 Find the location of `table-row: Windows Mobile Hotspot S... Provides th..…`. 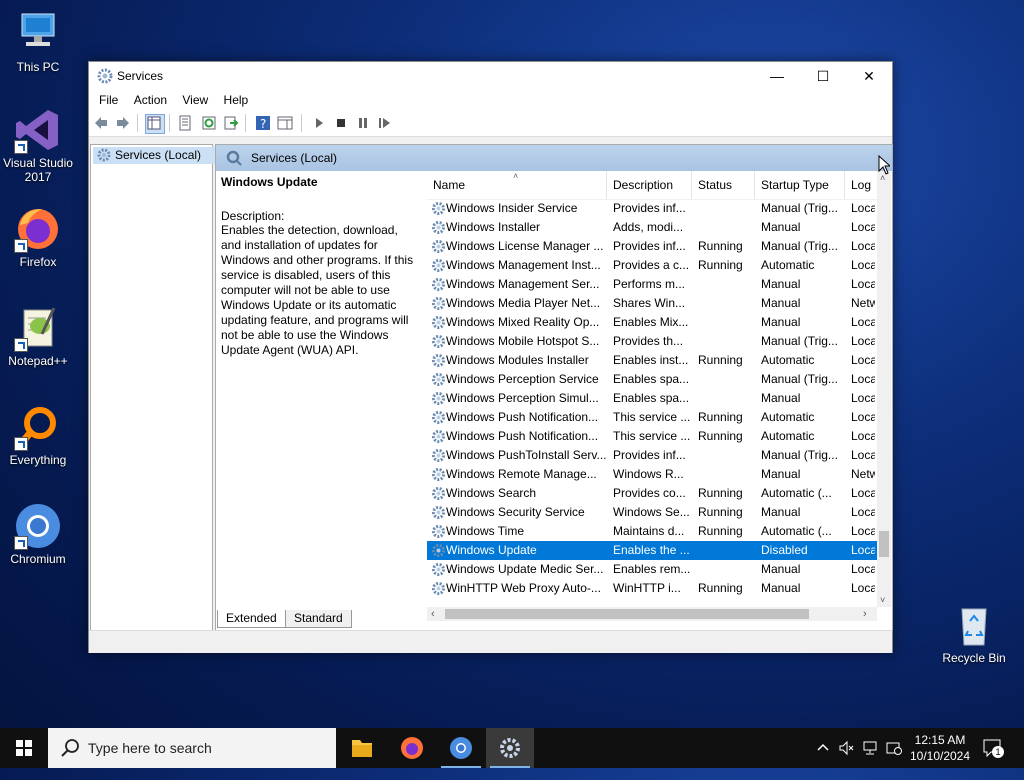

table-row: Windows Mobile Hotspot S... Provides th..… is located at coordinates (652, 341).